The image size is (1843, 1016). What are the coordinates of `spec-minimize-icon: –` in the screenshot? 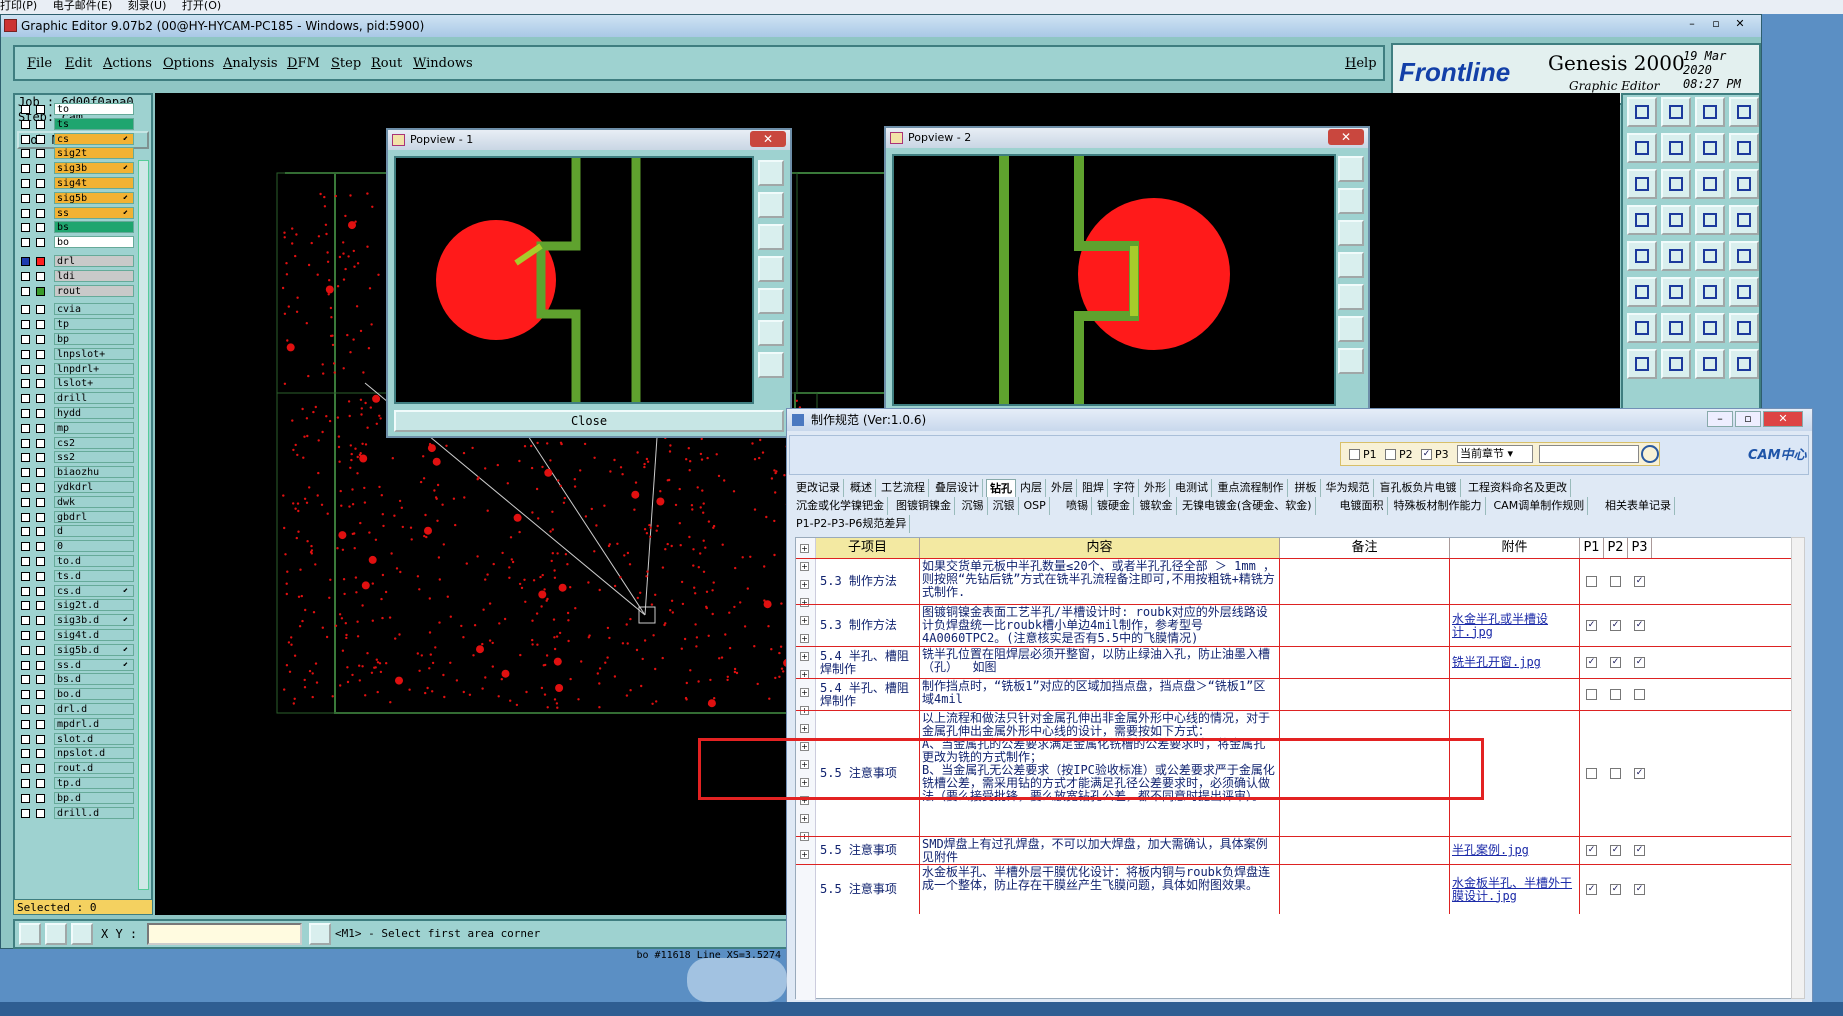 It's located at (1720, 419).